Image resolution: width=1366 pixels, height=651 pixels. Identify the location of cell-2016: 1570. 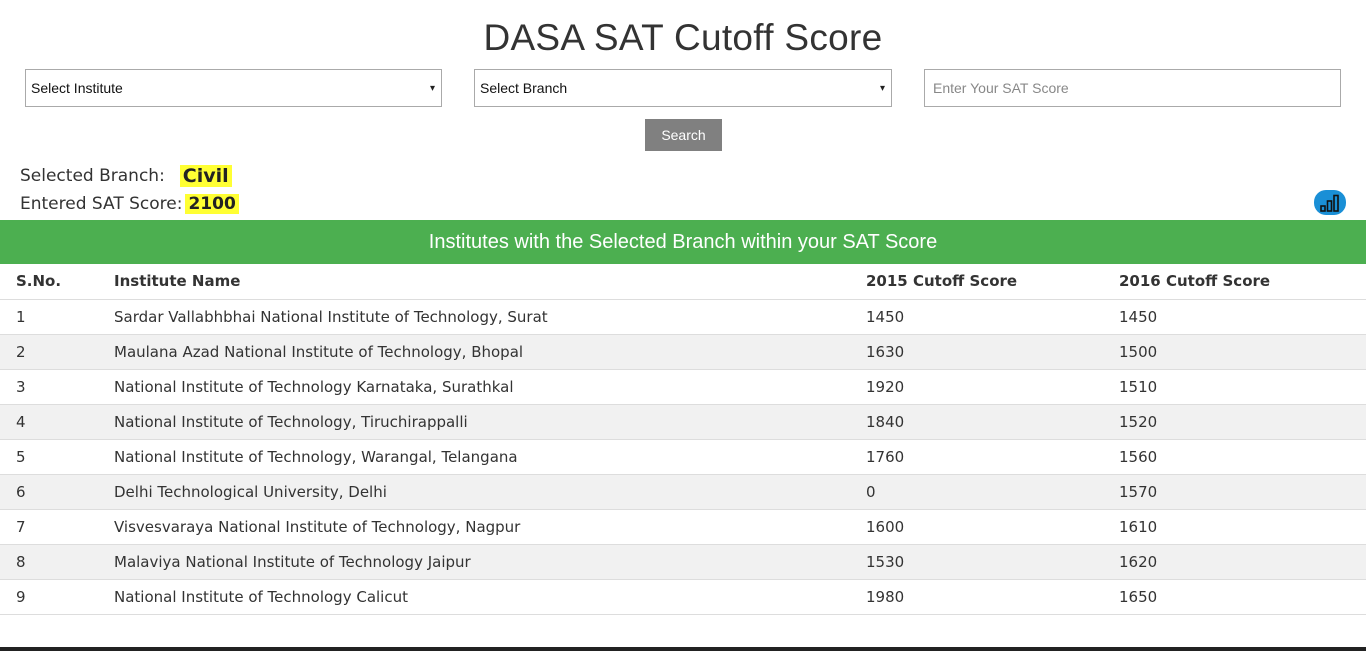
(1242, 492).